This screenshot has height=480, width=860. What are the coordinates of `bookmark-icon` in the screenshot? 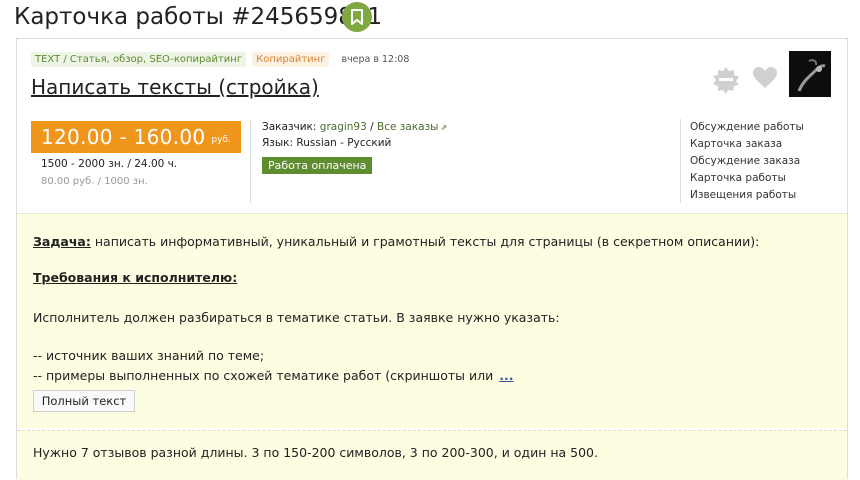 It's located at (357, 17).